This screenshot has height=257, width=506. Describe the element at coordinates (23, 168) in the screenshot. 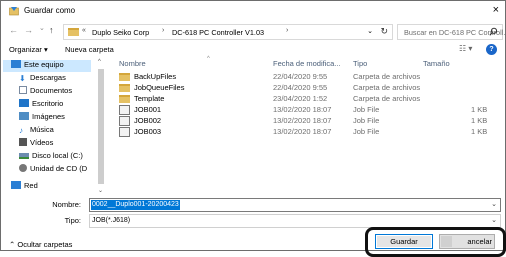

I see `cd-drive-icon` at that location.